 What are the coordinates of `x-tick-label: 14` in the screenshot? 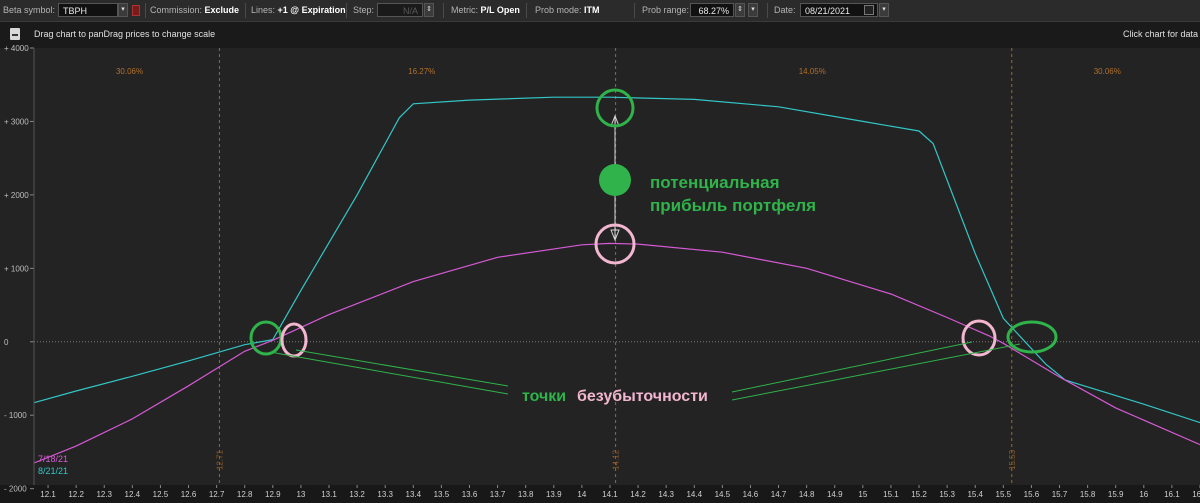 It's located at (581, 494).